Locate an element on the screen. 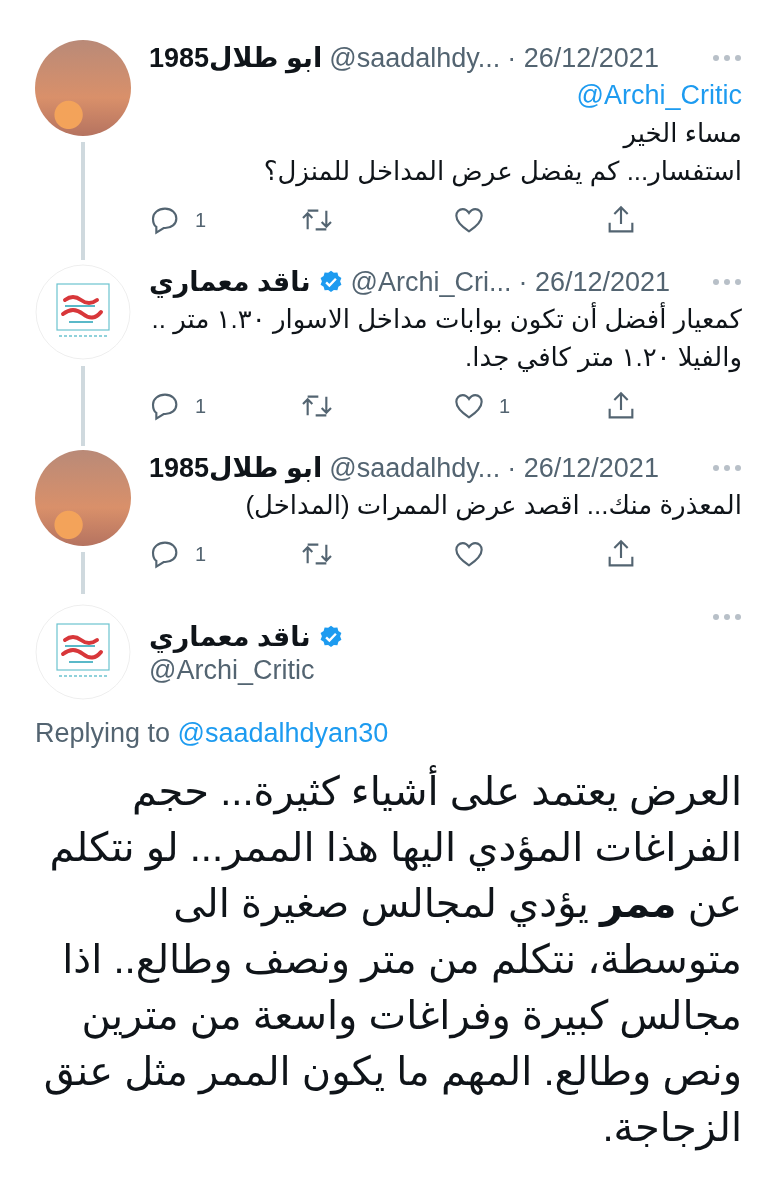  user-handle: @Archi_Critic is located at coordinates (246, 670).